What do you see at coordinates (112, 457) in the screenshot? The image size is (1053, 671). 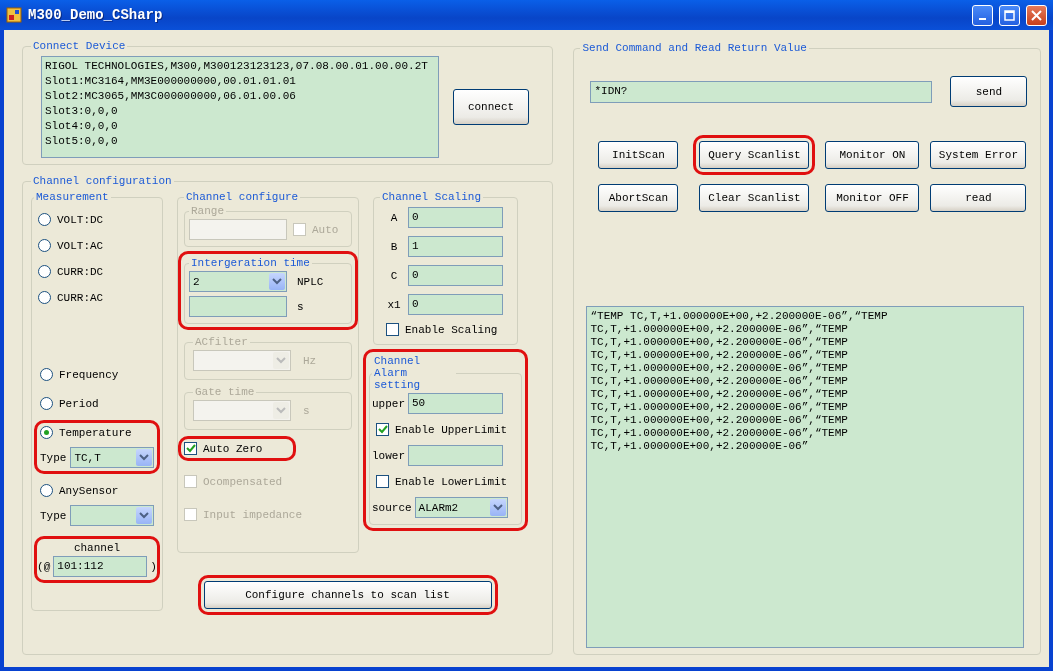 I see `dropdown: TC,T` at bounding box center [112, 457].